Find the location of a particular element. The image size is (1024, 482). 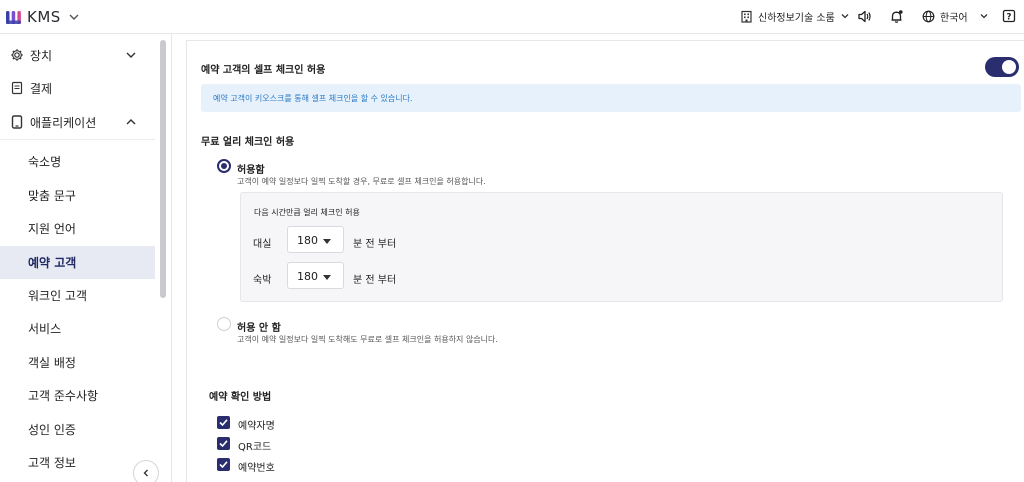

sidebar-scrollbar is located at coordinates (163, 169).